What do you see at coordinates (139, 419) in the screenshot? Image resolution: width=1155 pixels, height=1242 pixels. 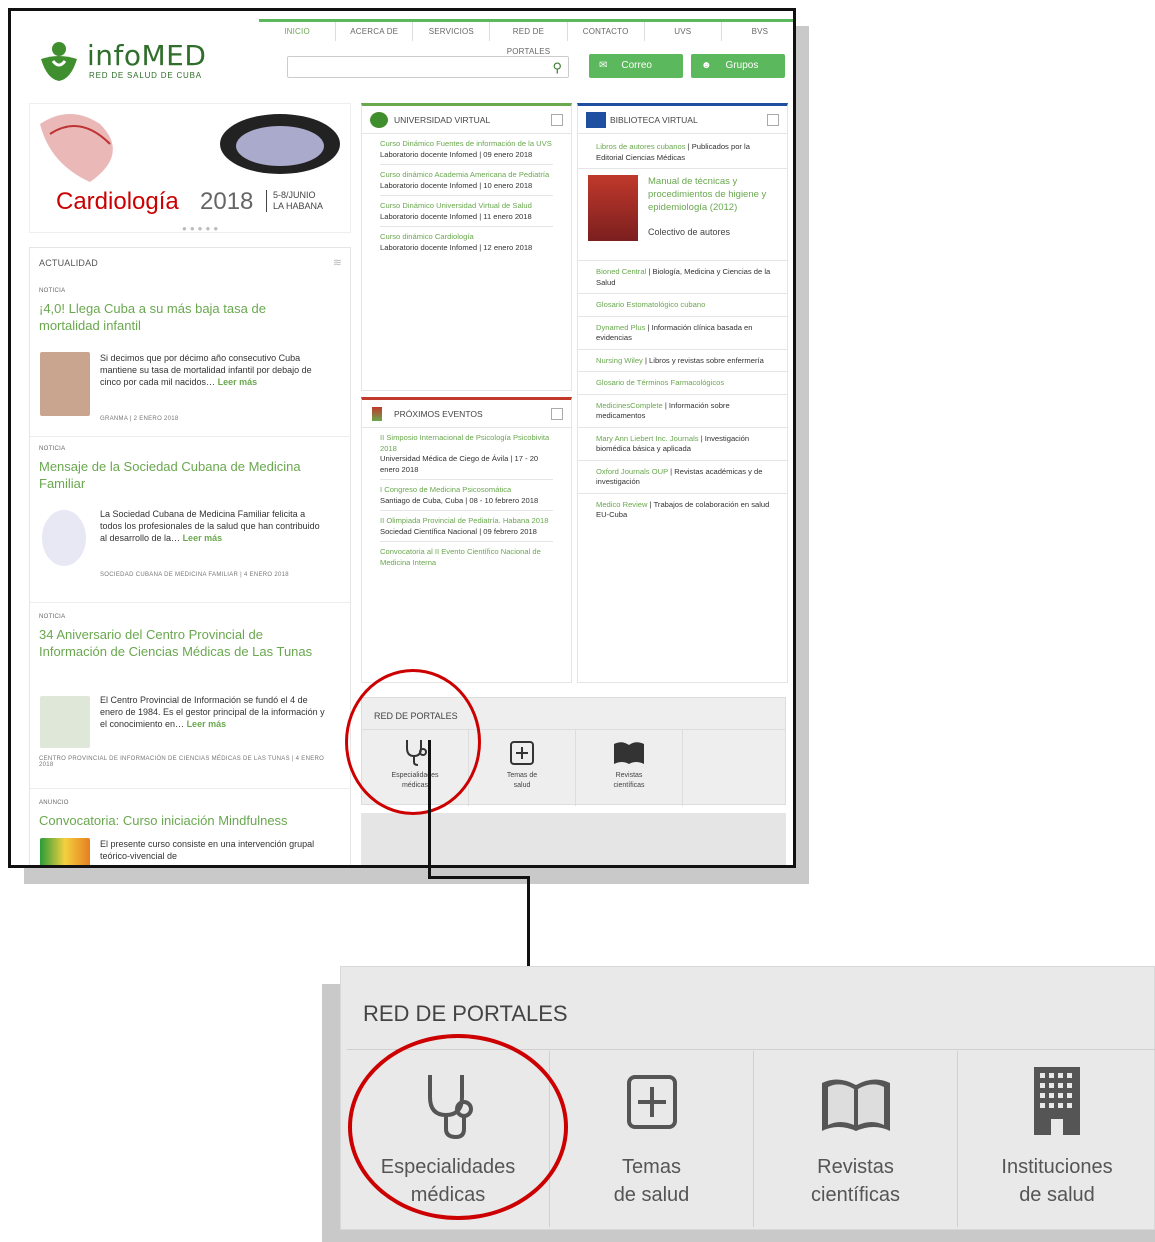 I see `news-meta: GRANMA | 2 ENERO 2018` at bounding box center [139, 419].